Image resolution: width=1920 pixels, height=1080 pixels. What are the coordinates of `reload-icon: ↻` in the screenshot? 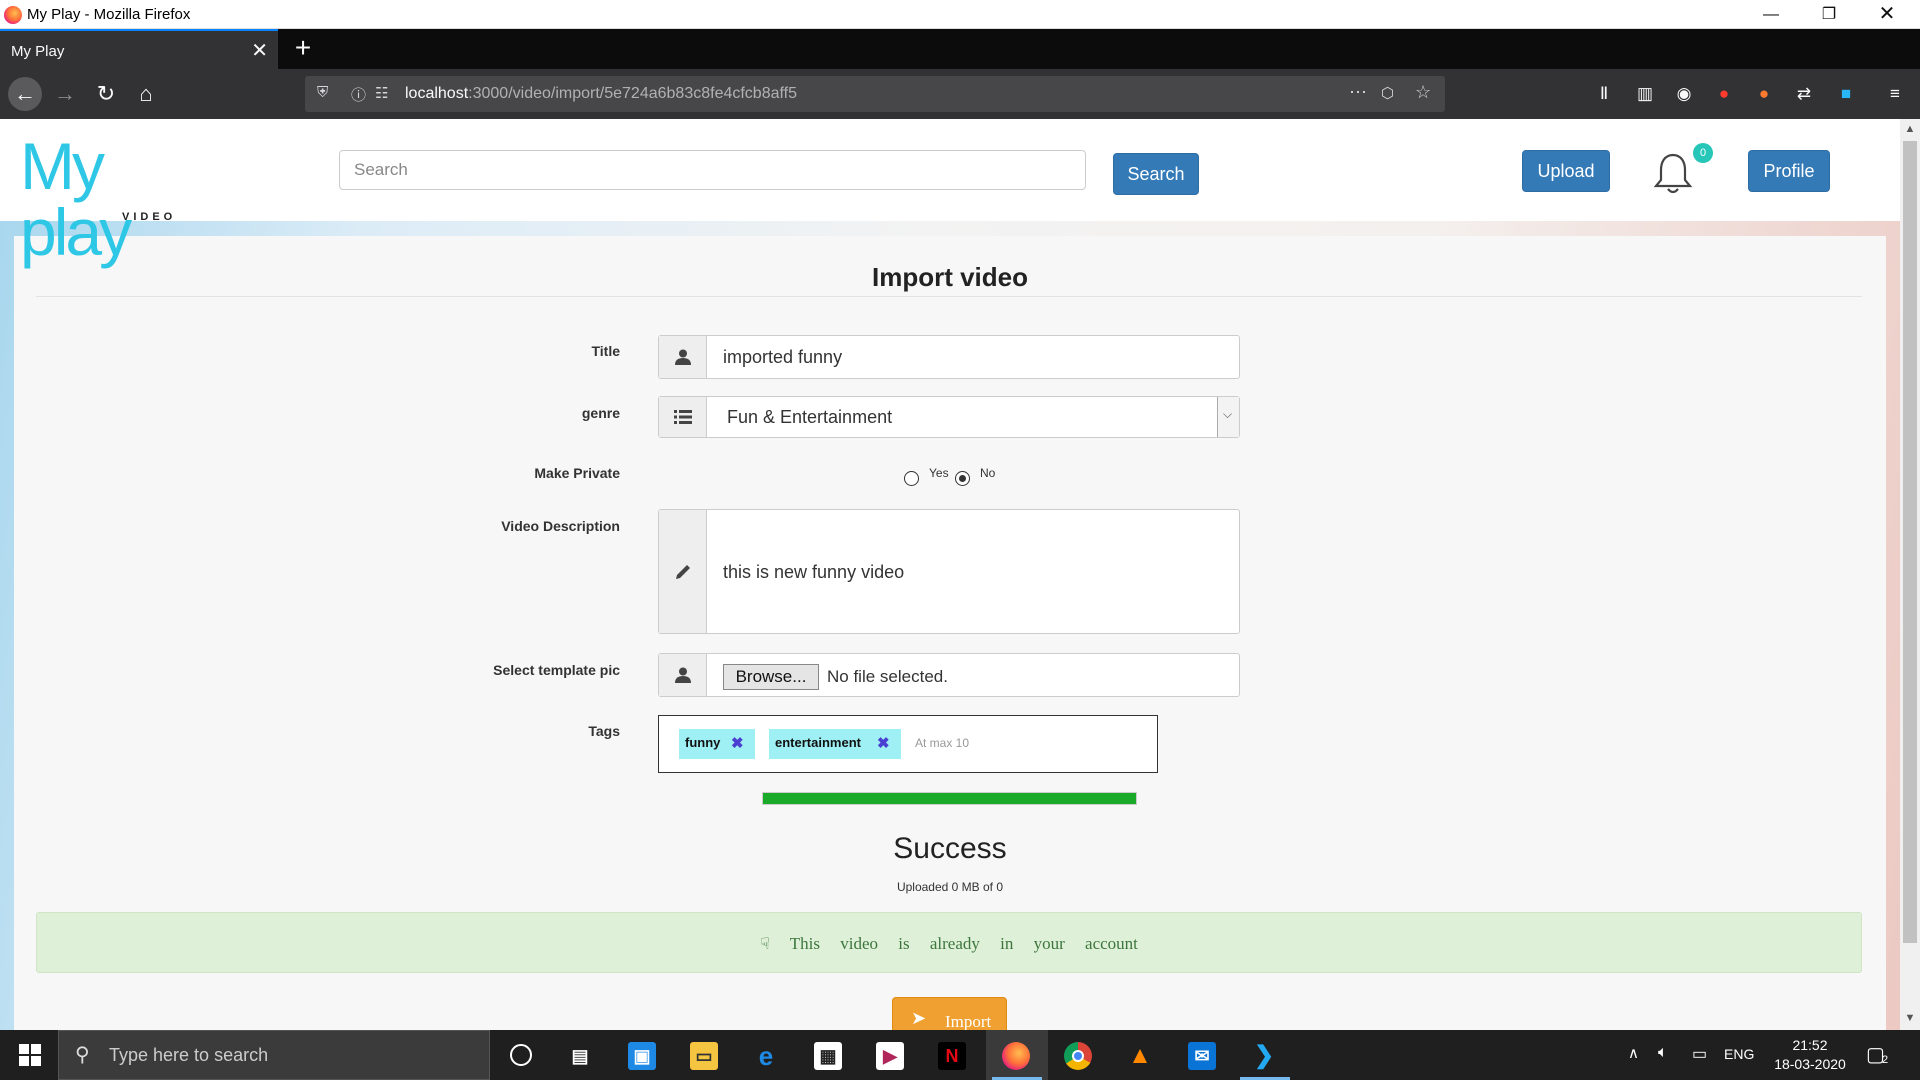 It's located at (106, 94).